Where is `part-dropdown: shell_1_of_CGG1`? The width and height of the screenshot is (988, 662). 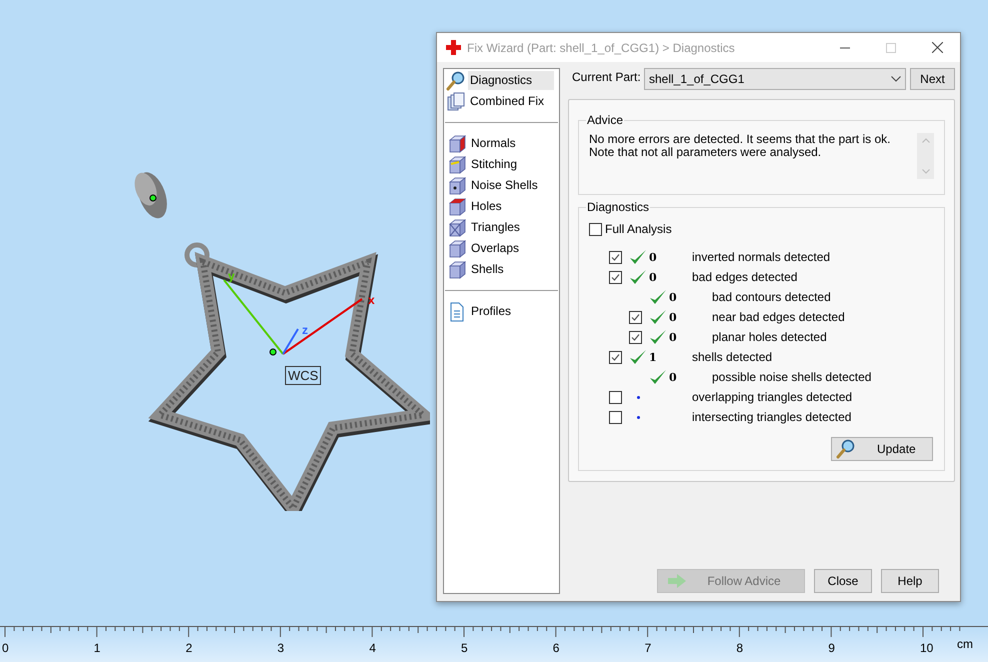
part-dropdown: shell_1_of_CGG1 is located at coordinates (775, 79).